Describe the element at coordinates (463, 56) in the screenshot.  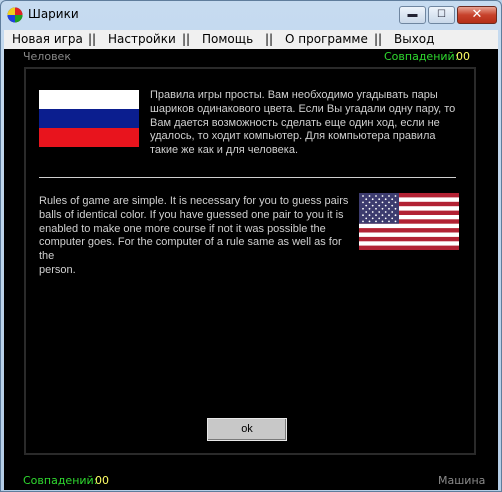
I see `human-score-value: 00` at that location.